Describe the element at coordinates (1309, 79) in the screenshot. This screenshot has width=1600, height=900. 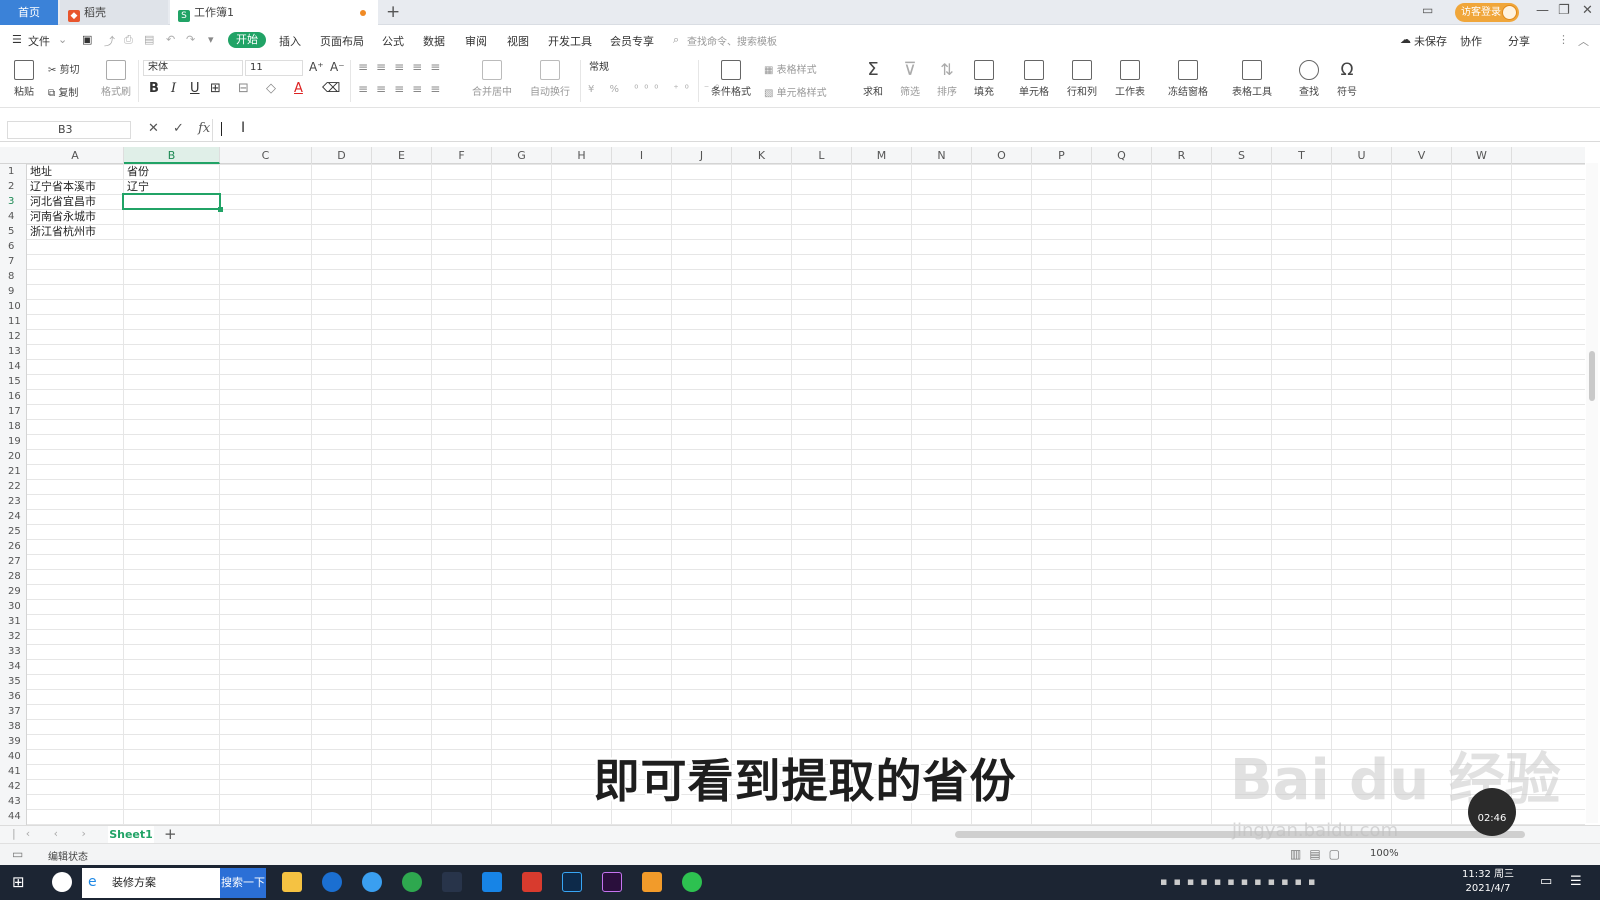
I see `find-button: 查找` at that location.